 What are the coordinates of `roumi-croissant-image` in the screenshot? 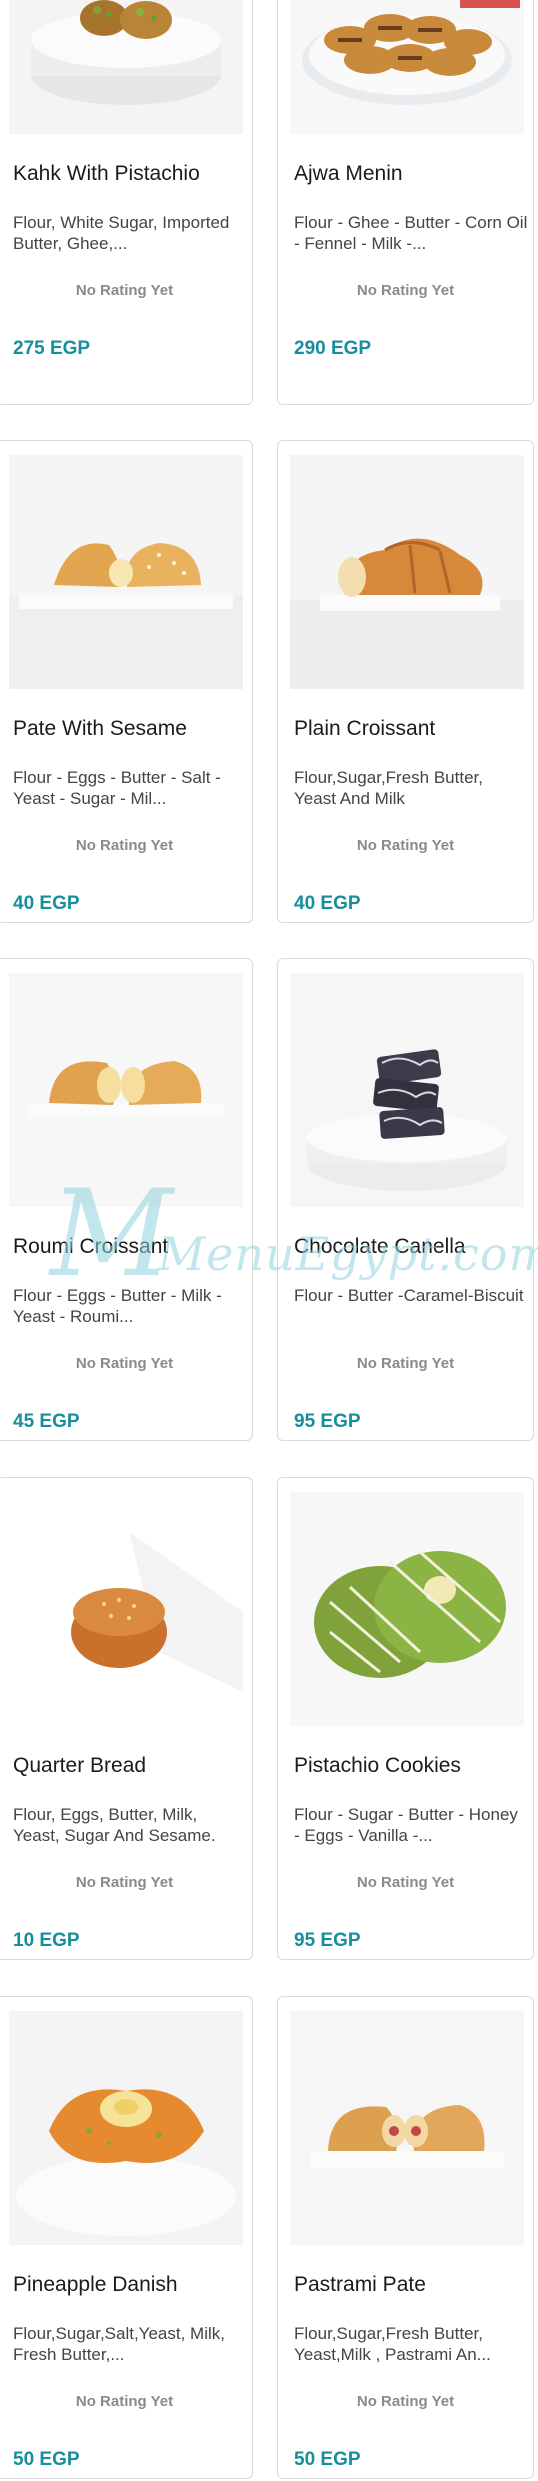 It's located at (126, 1090).